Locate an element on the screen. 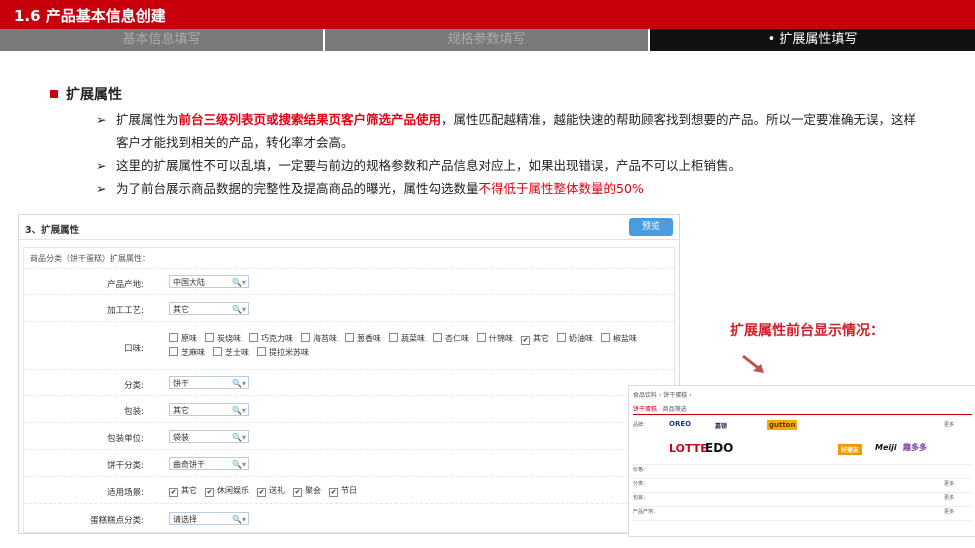  preview-button: 预览 is located at coordinates (651, 227).